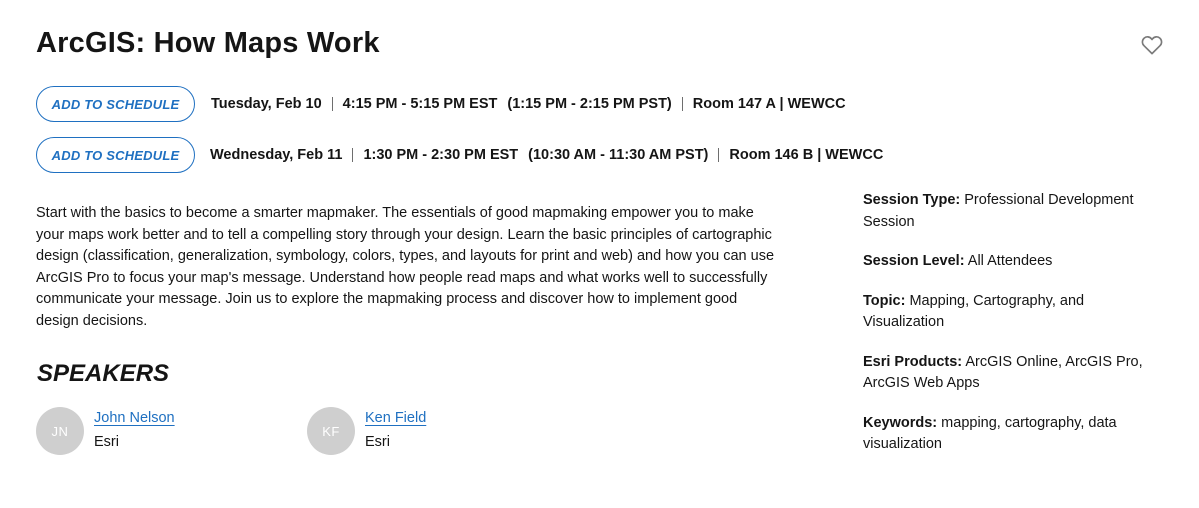  What do you see at coordinates (103, 373) in the screenshot?
I see `speakers-heading: SPEAKERS` at bounding box center [103, 373].